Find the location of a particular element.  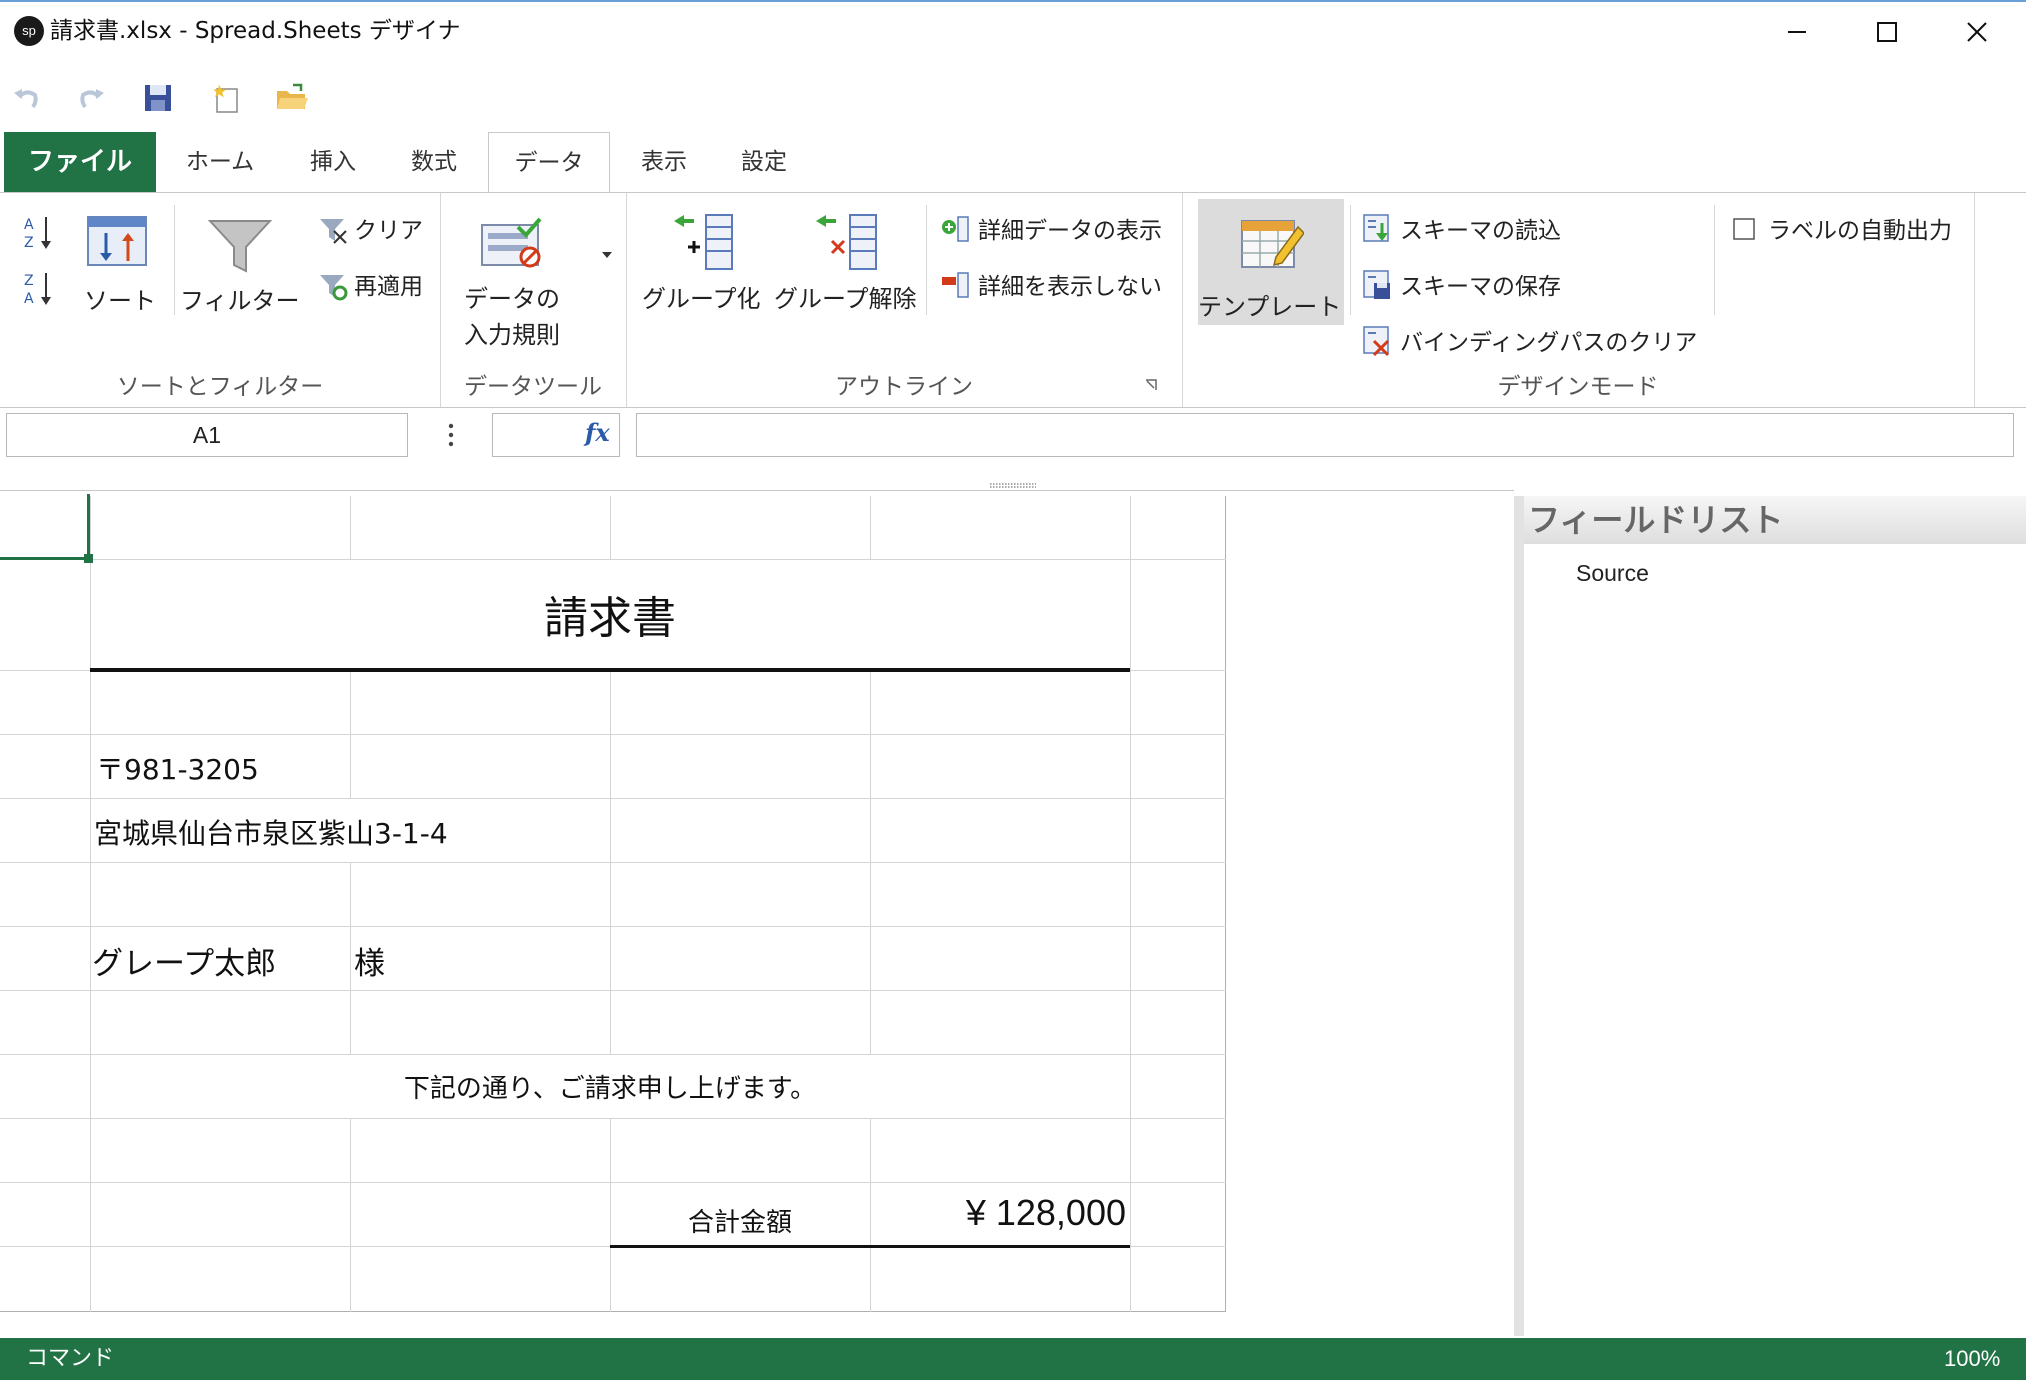

new-icon is located at coordinates (225, 98).